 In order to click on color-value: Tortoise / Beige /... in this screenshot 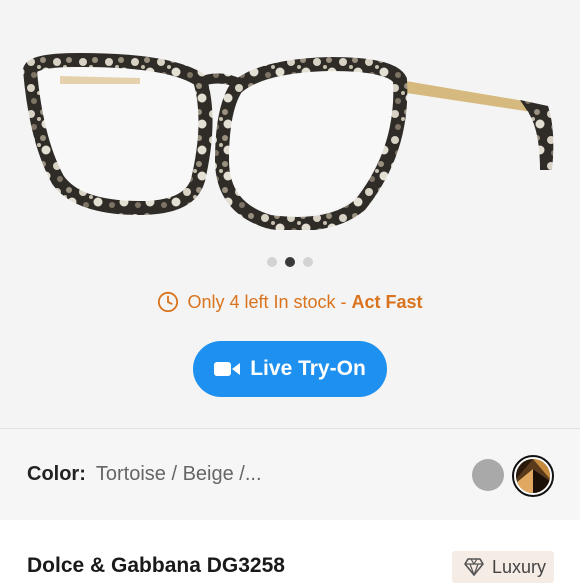, I will do `click(178, 474)`.